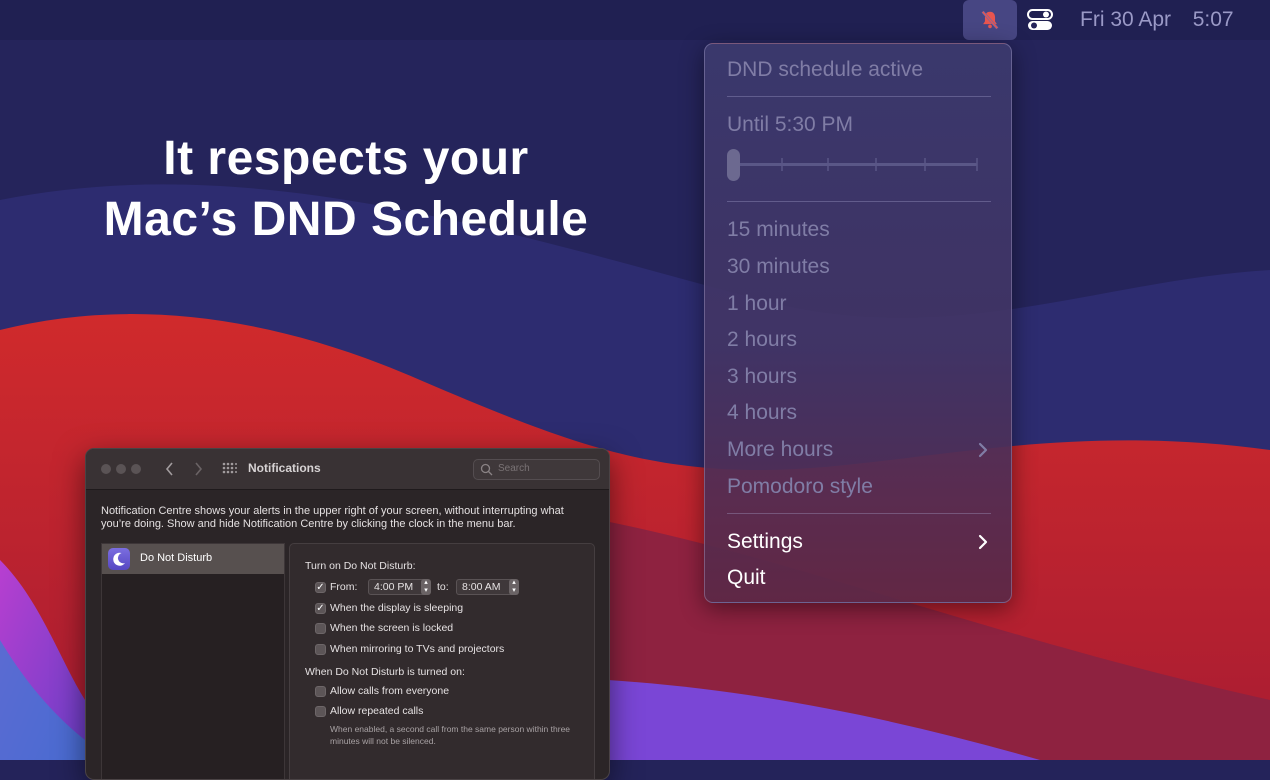 Image resolution: width=1270 pixels, height=780 pixels. I want to click on from-time-field: 4:00 PM, so click(398, 587).